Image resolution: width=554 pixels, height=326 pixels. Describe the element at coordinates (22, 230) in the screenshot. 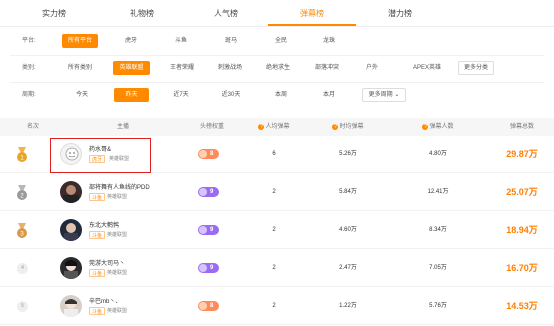

I see `bronze-medal-icon: 3` at that location.